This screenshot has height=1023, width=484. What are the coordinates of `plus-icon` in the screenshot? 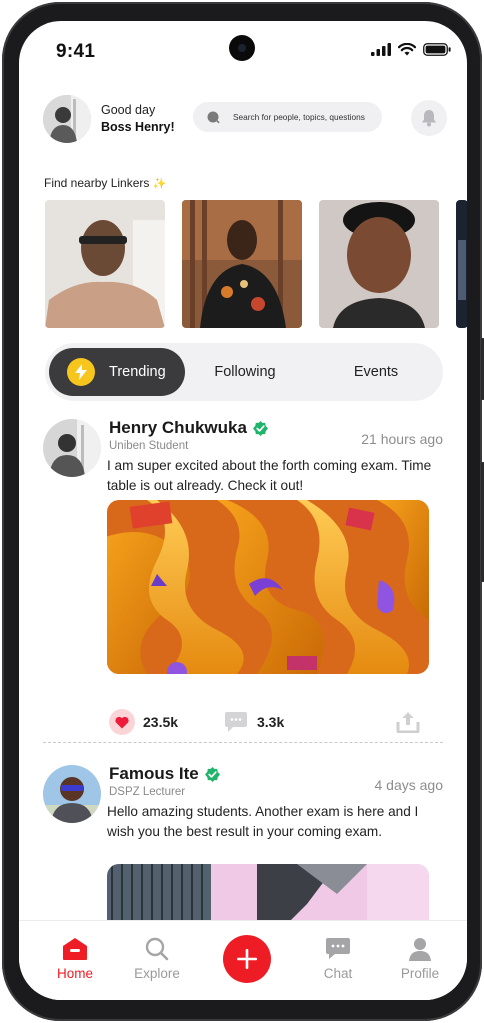 It's located at (247, 959).